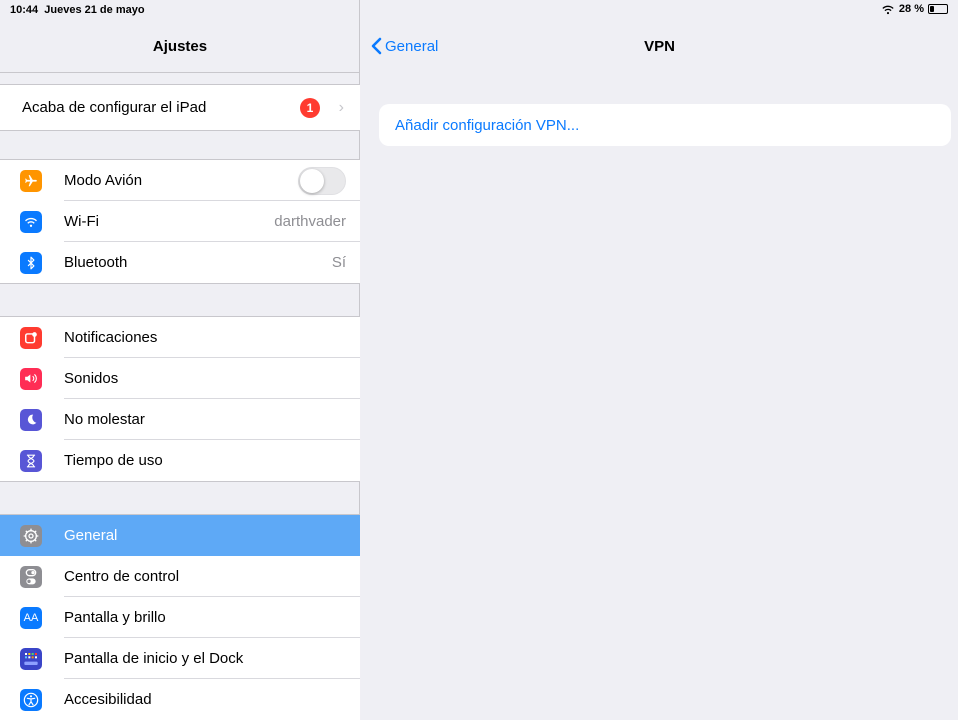  What do you see at coordinates (180, 46) in the screenshot?
I see `sidebar-title: Ajustes` at bounding box center [180, 46].